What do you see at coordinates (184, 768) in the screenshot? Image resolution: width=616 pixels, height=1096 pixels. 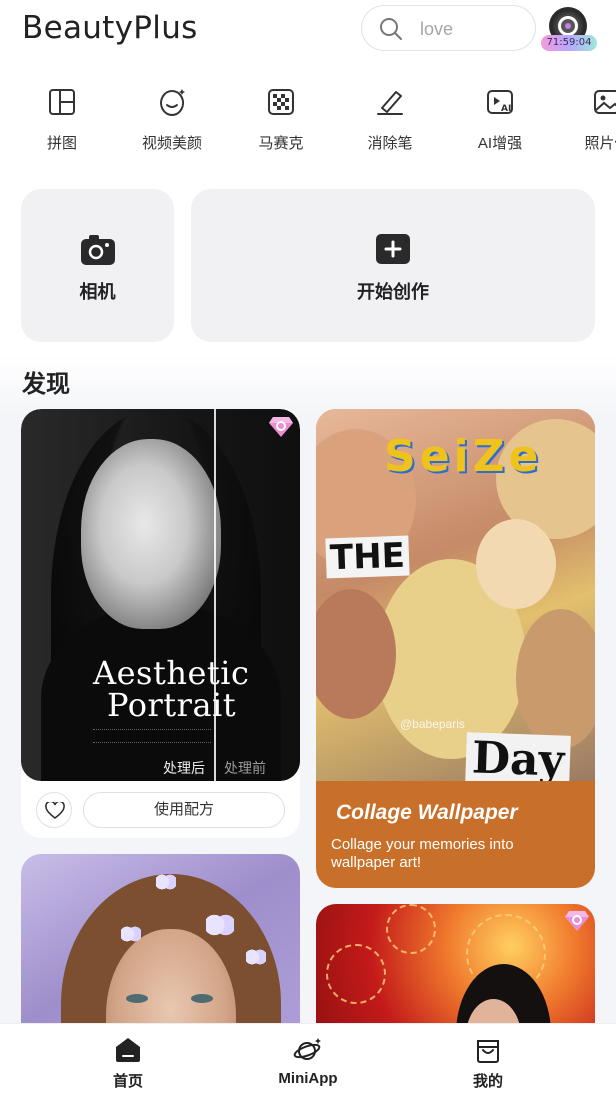 I see `after-label: 处理后` at bounding box center [184, 768].